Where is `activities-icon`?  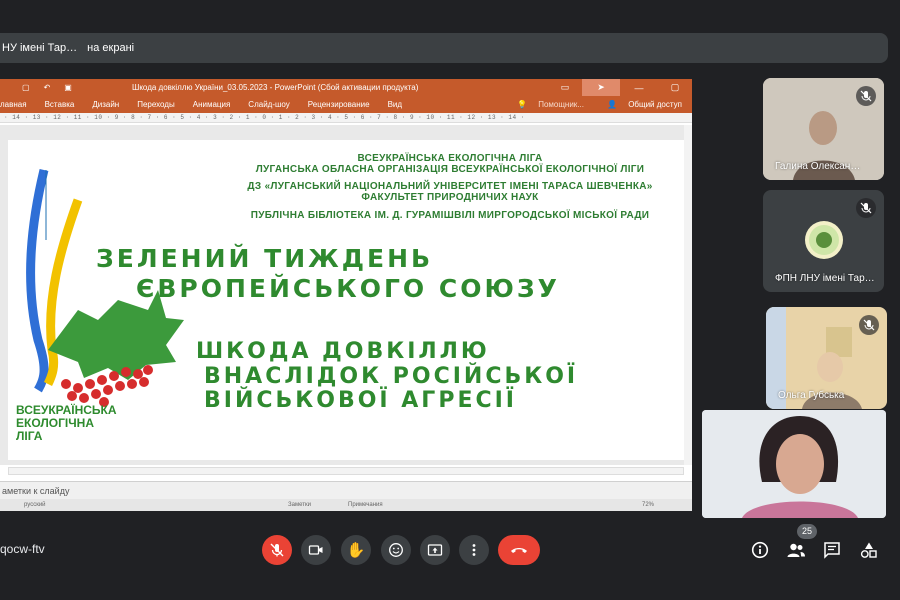 activities-icon is located at coordinates (868, 550).